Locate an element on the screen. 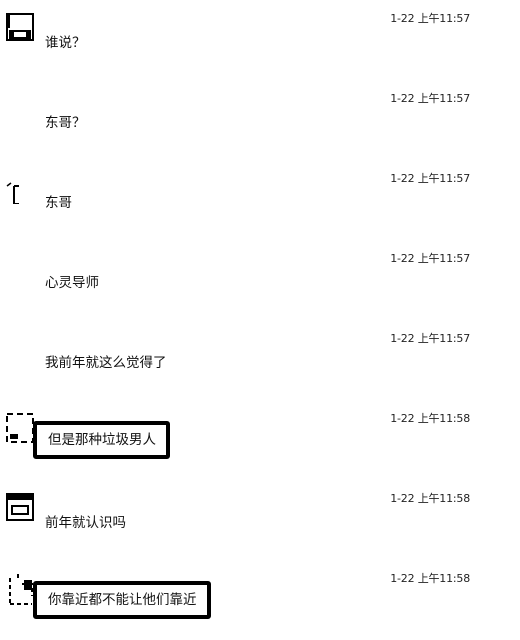  message-text: 东哥？ is located at coordinates (65, 123).